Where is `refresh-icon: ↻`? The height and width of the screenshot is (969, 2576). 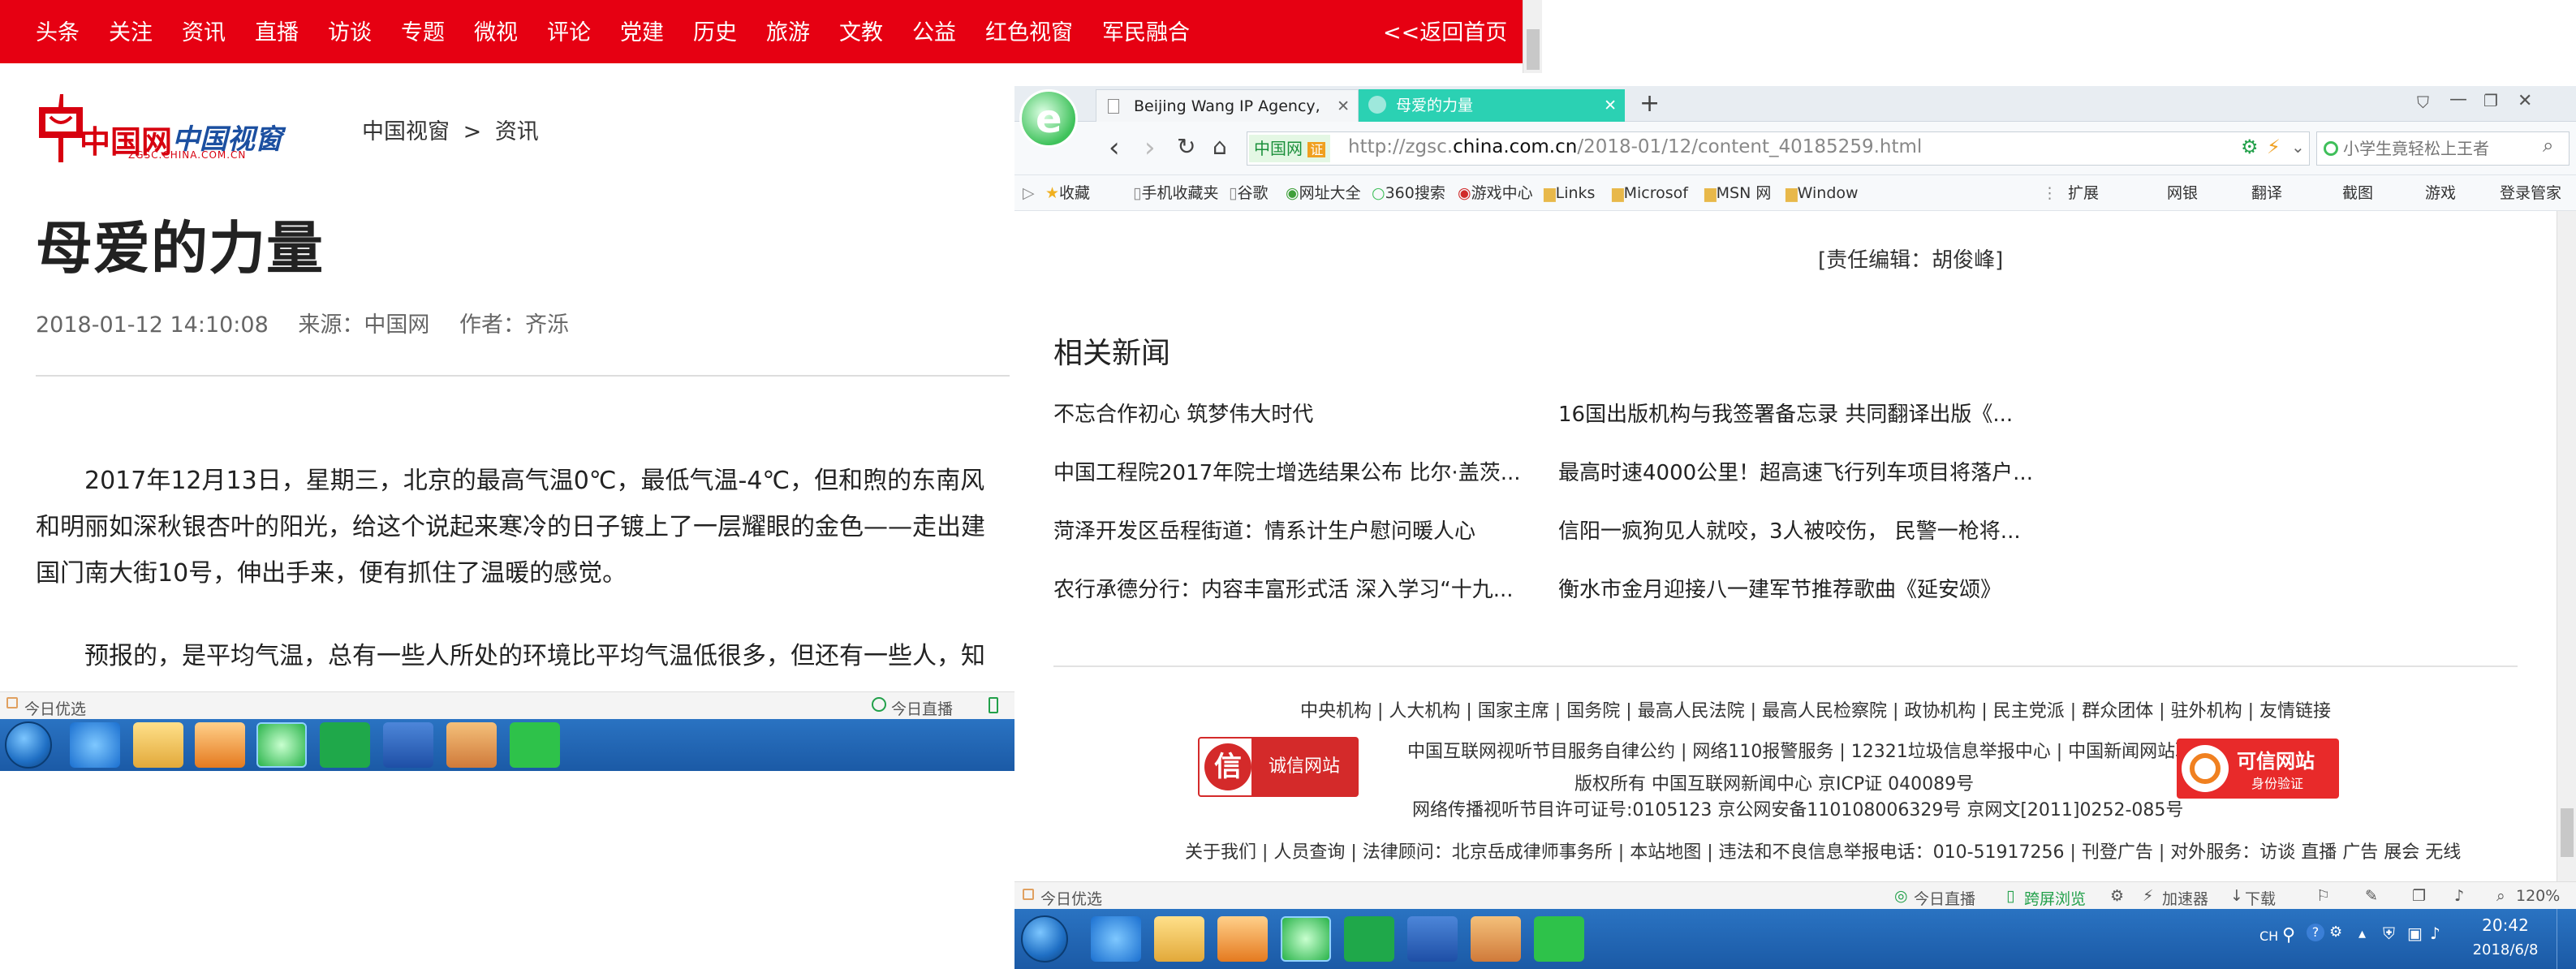 refresh-icon: ↻ is located at coordinates (1186, 146).